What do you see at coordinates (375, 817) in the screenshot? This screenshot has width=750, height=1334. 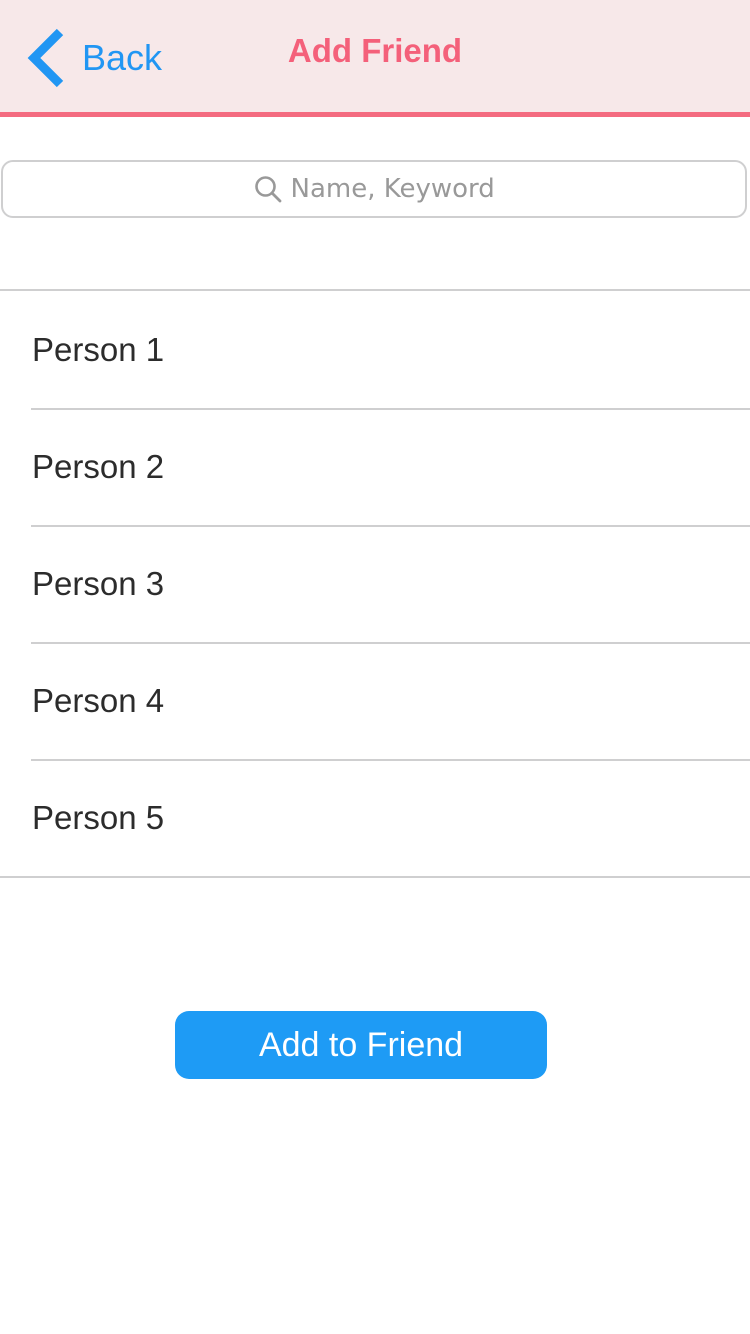 I see `list-item-person-5: Person 5` at bounding box center [375, 817].